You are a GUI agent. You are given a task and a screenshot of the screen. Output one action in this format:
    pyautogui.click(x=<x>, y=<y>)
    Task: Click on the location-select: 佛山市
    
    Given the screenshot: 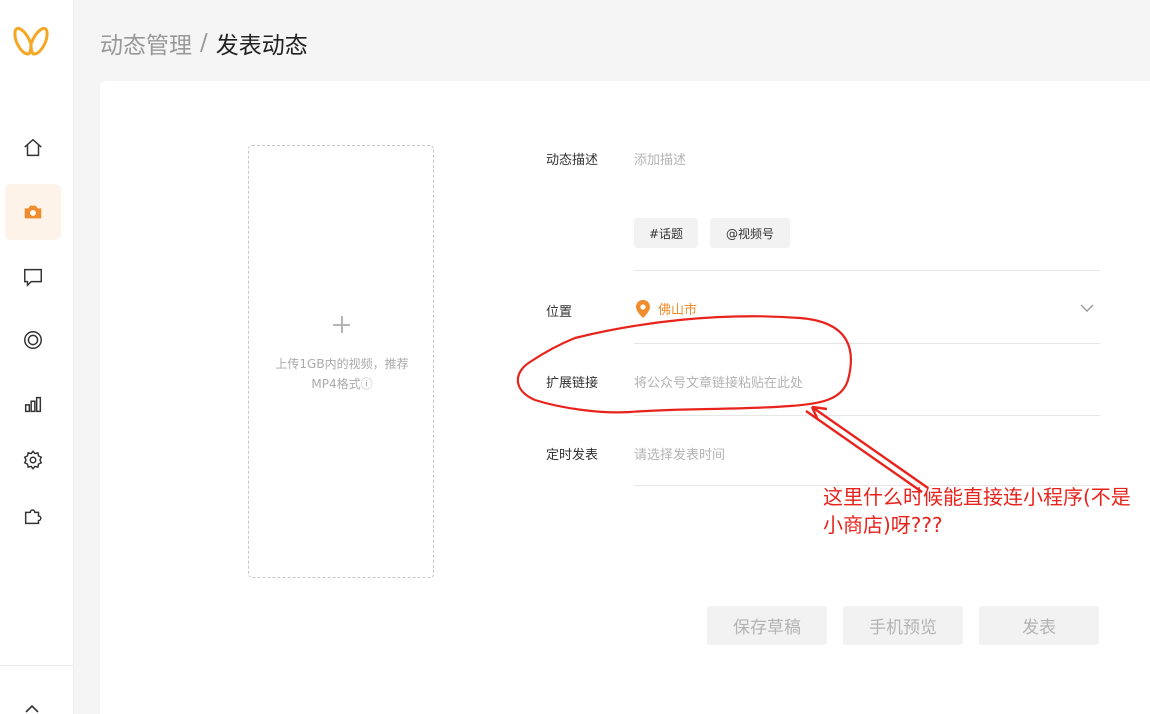 What is the action you would take?
    pyautogui.click(x=666, y=308)
    